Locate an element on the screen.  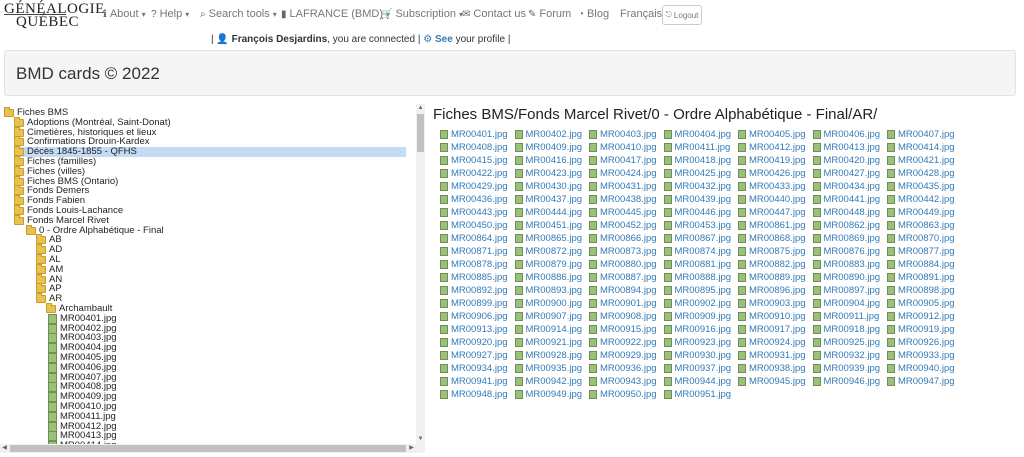
file-link: MR00919.jpg is located at coordinates (921, 329).